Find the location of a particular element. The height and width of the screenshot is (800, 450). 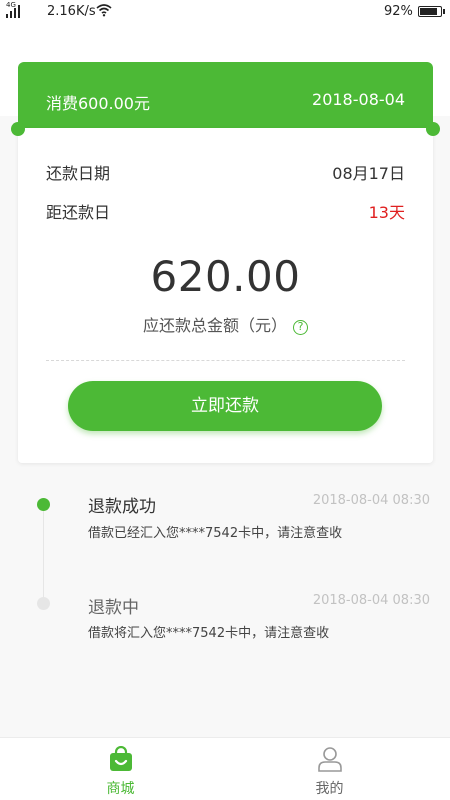

consumption-header: 消费600.00元 2018-08-04 is located at coordinates (225, 98).